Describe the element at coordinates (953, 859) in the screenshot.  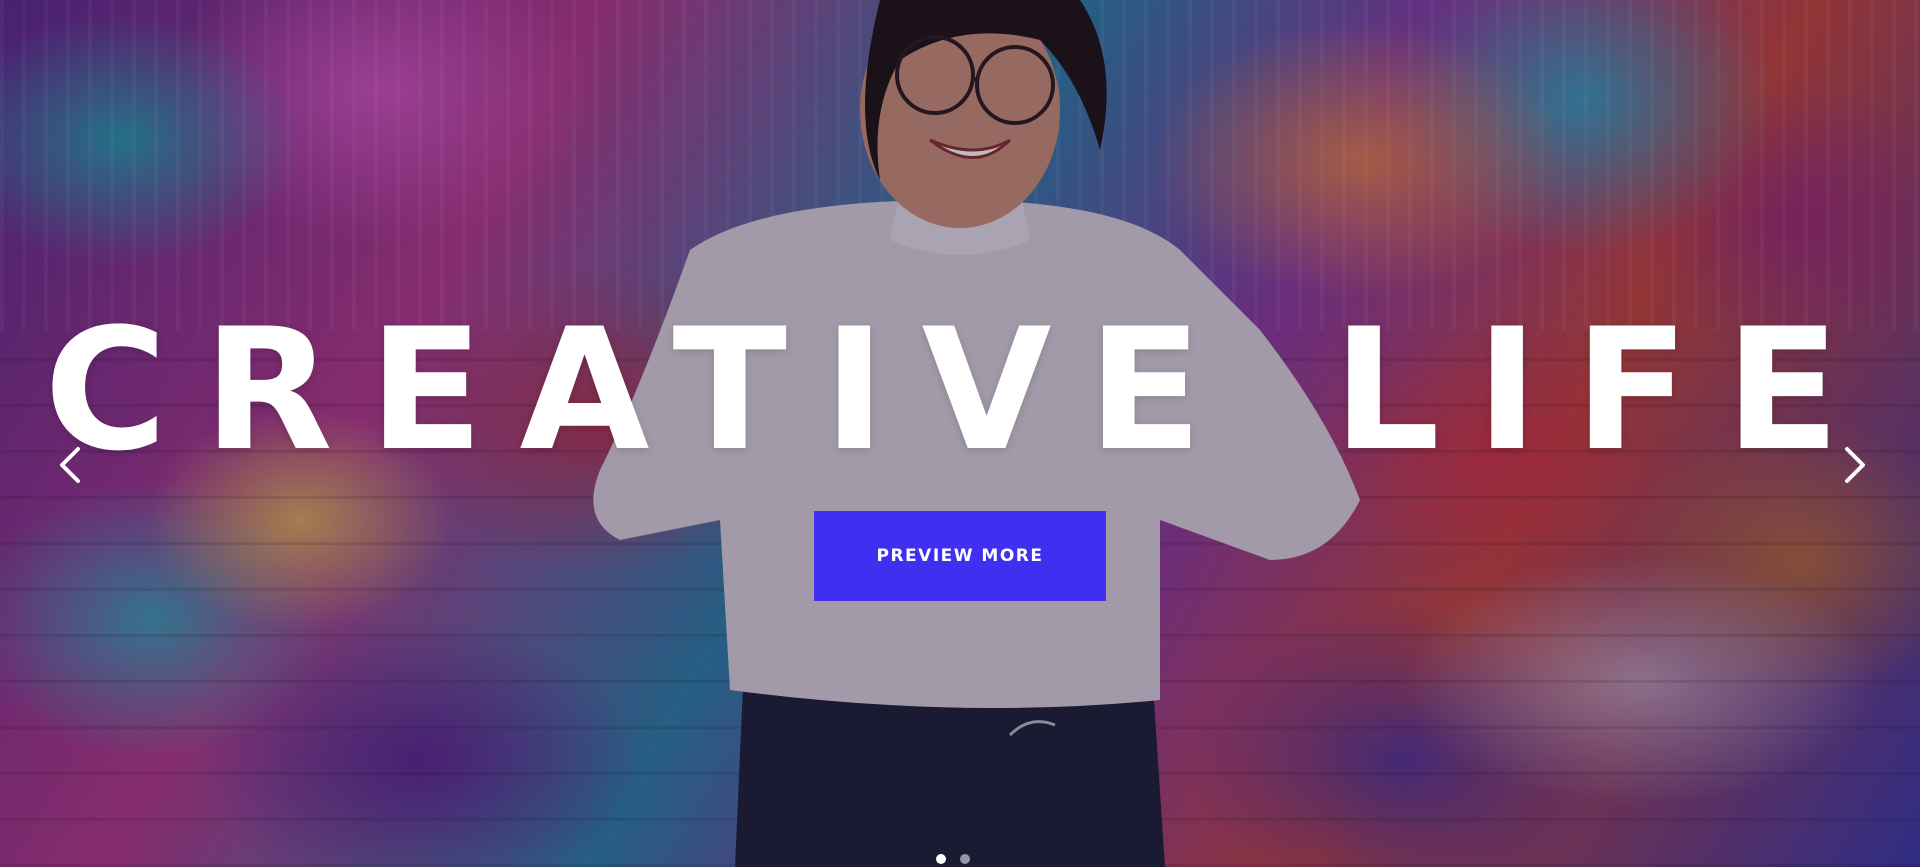
I see `slide-pagination` at that location.